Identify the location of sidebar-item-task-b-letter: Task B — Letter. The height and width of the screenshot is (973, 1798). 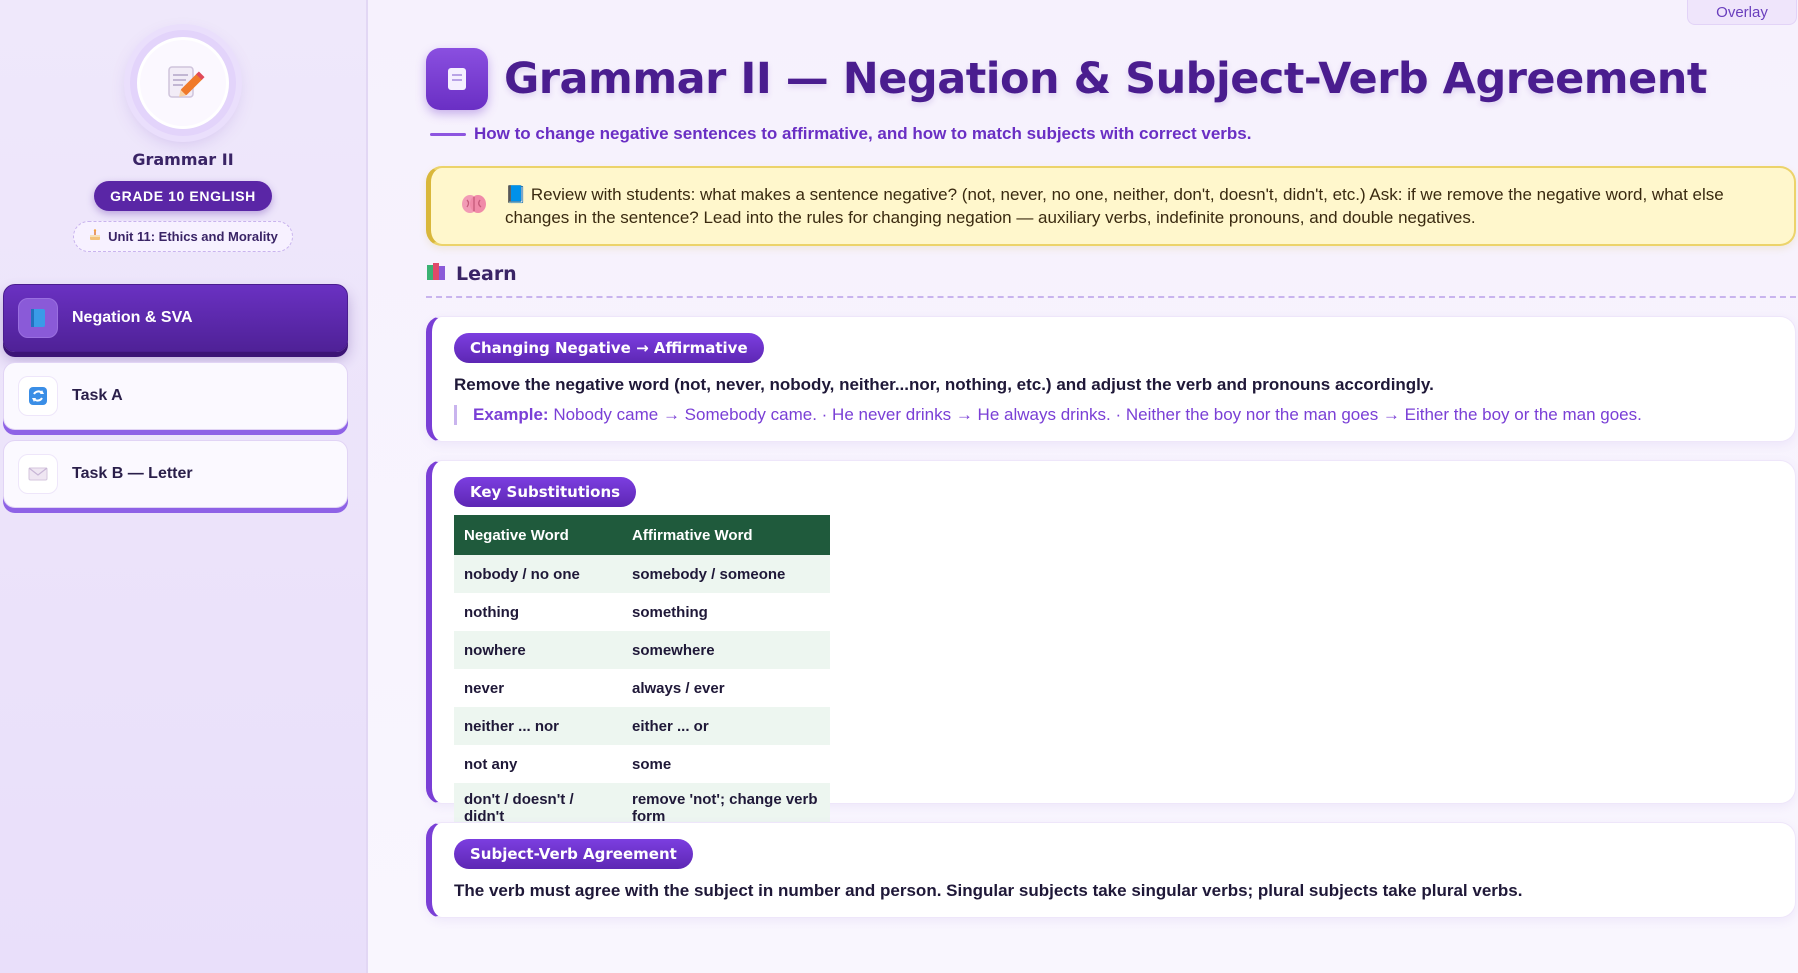
(175, 474).